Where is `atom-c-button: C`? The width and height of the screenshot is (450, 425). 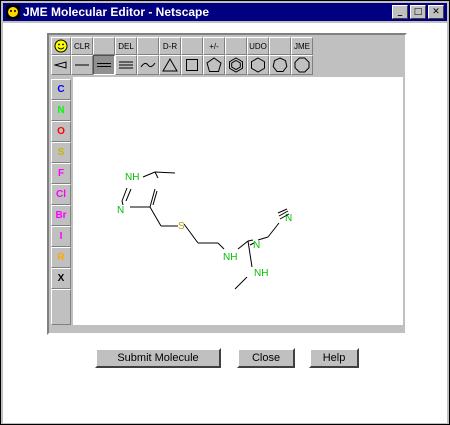 atom-c-button: C is located at coordinates (61, 89).